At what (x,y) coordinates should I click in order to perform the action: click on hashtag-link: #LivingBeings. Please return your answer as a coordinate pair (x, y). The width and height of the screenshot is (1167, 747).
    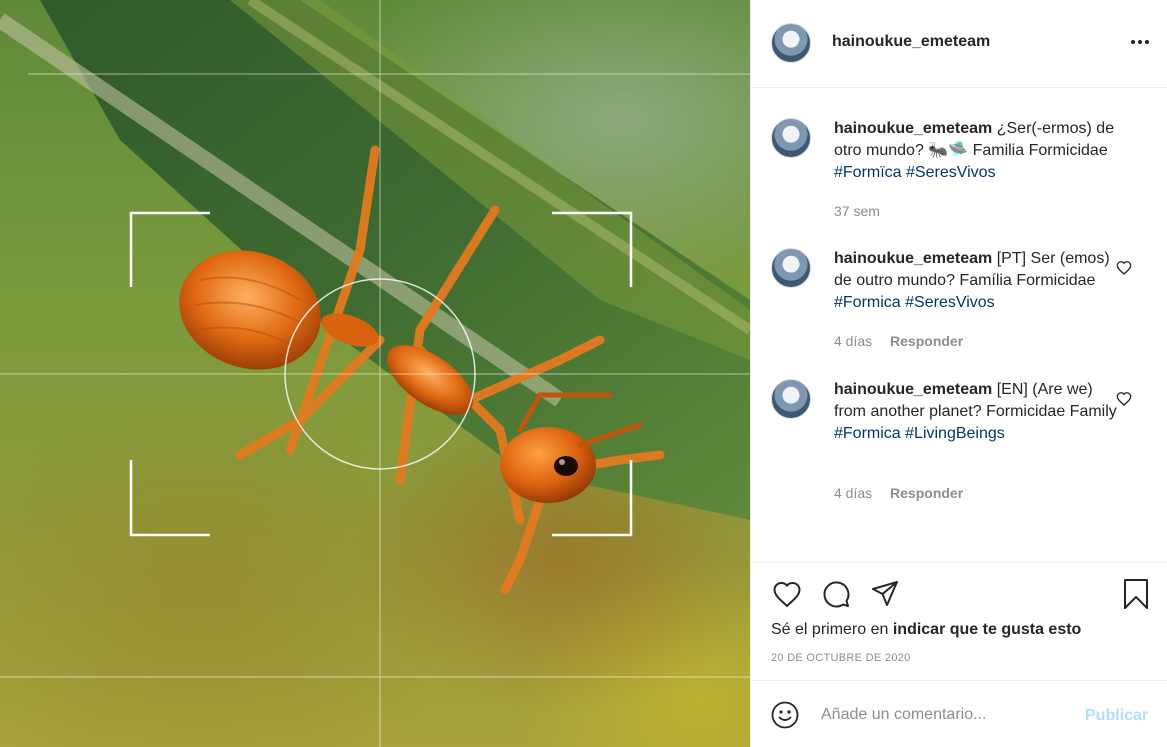
    Looking at the image, I should click on (955, 433).